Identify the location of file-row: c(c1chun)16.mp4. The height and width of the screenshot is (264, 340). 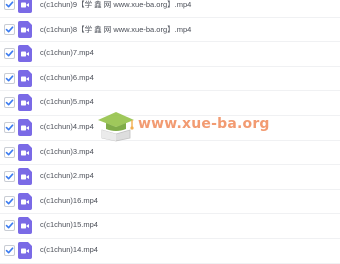
(170, 202).